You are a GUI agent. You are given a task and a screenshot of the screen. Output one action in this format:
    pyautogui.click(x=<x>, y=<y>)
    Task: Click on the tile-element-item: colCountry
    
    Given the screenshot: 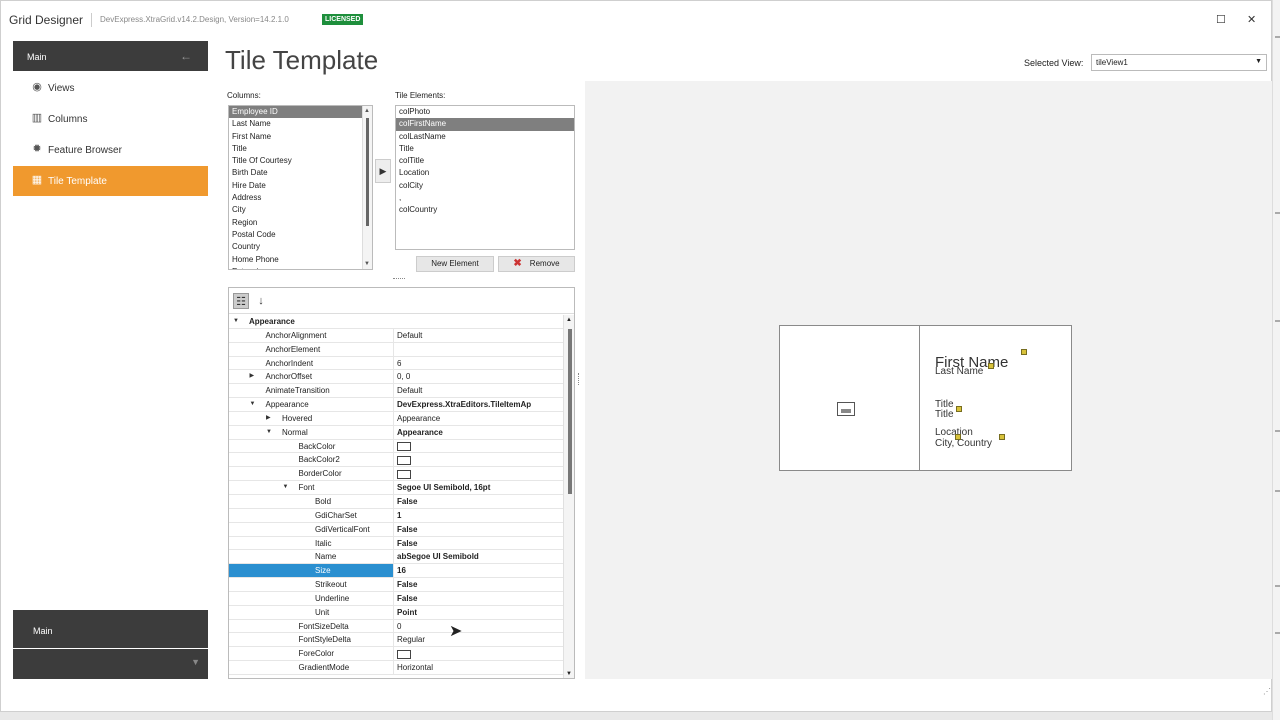 What is the action you would take?
    pyautogui.click(x=485, y=210)
    